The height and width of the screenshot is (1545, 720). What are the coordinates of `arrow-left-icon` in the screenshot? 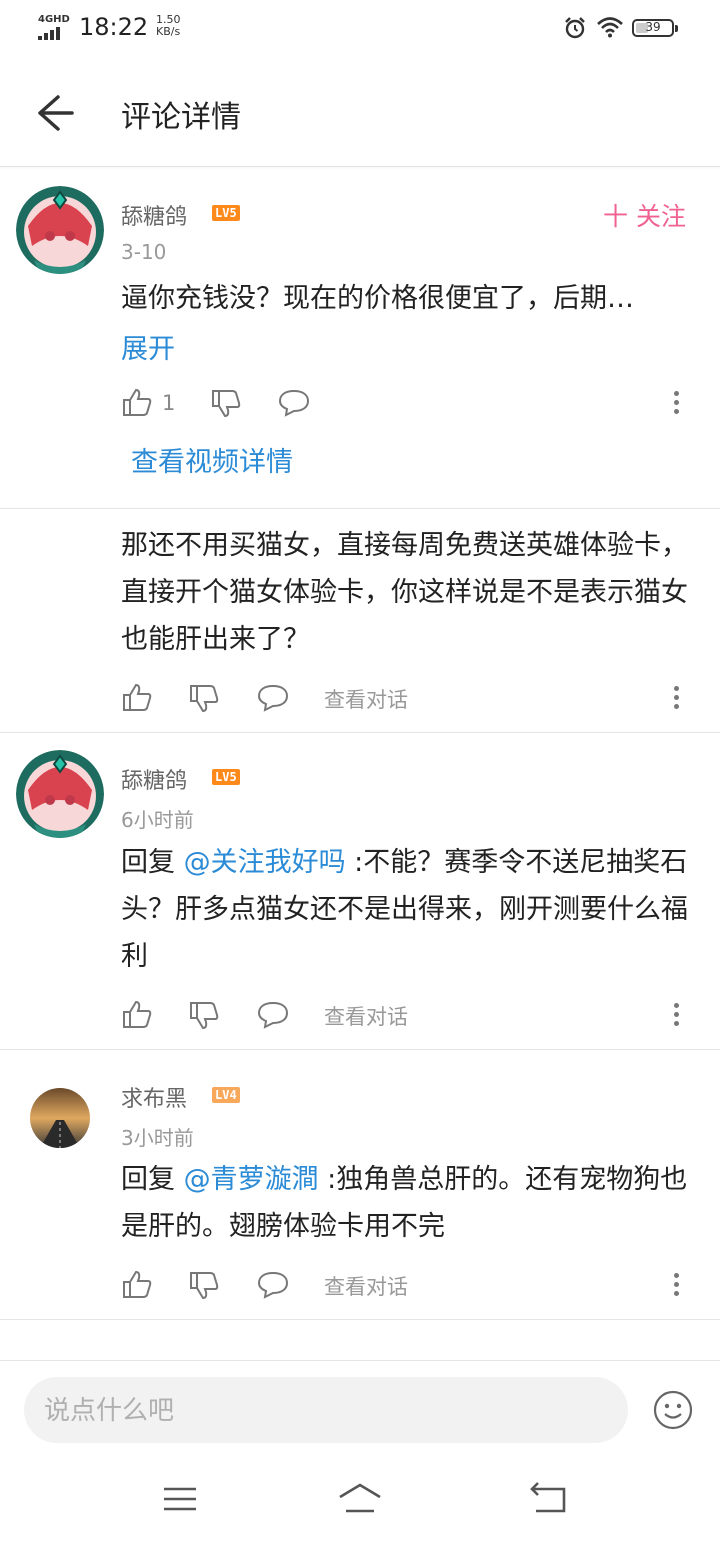 It's located at (56, 113).